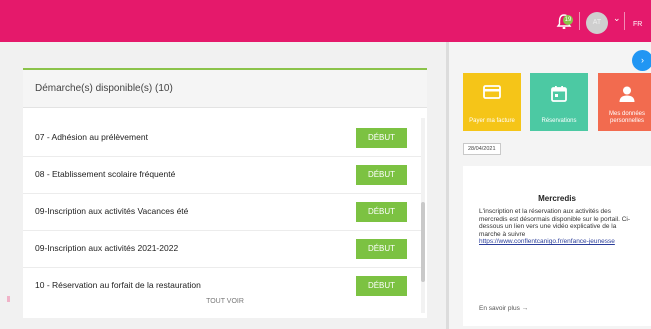 This screenshot has height=329, width=651. I want to click on calendar-icon, so click(559, 94).